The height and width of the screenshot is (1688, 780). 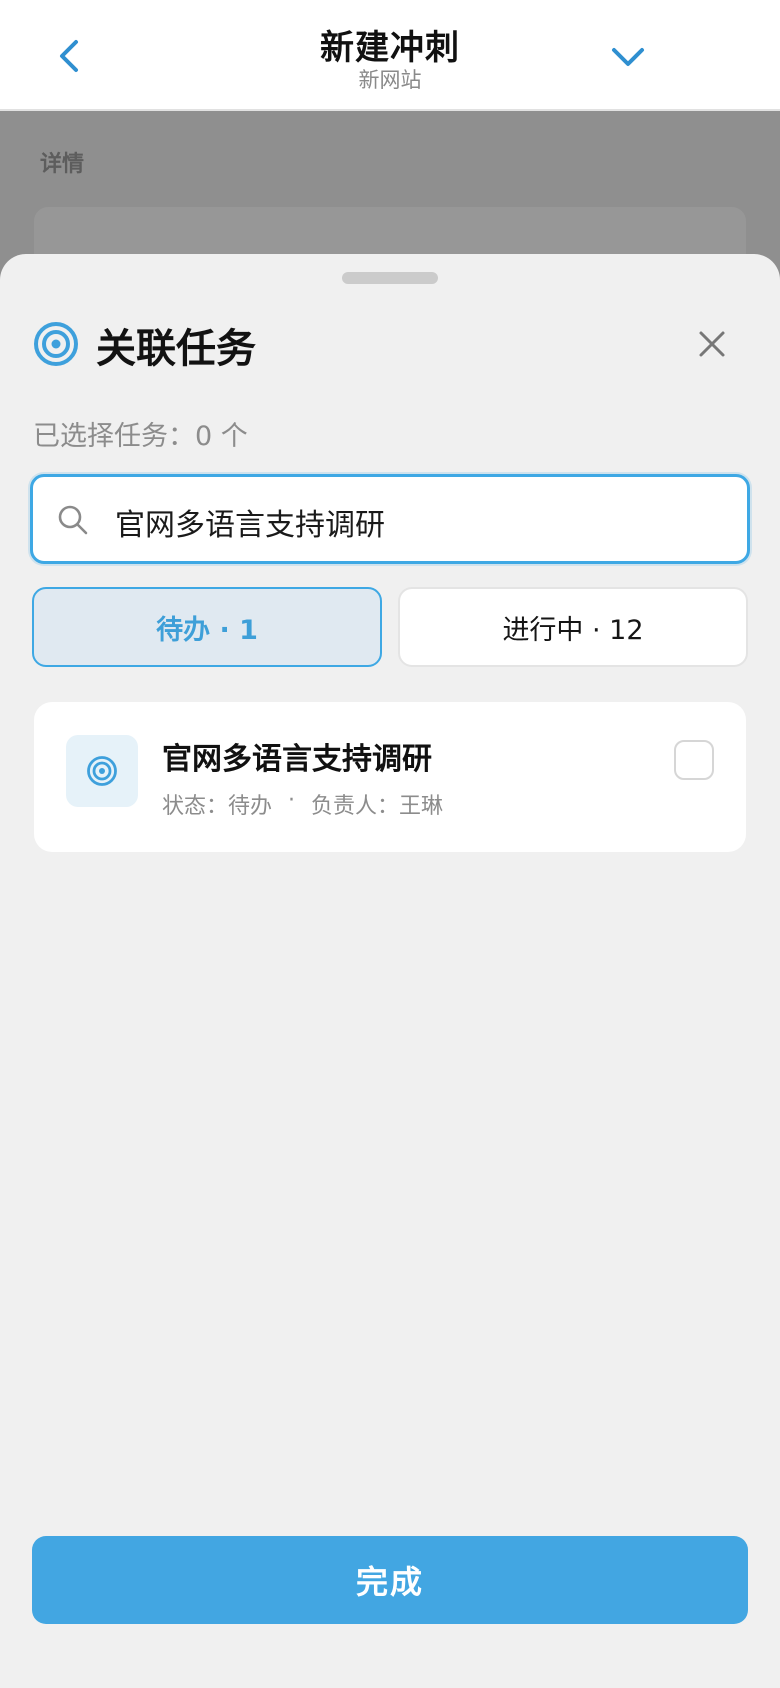 What do you see at coordinates (297, 759) in the screenshot?
I see `task-name: 官网多语言支持调研` at bounding box center [297, 759].